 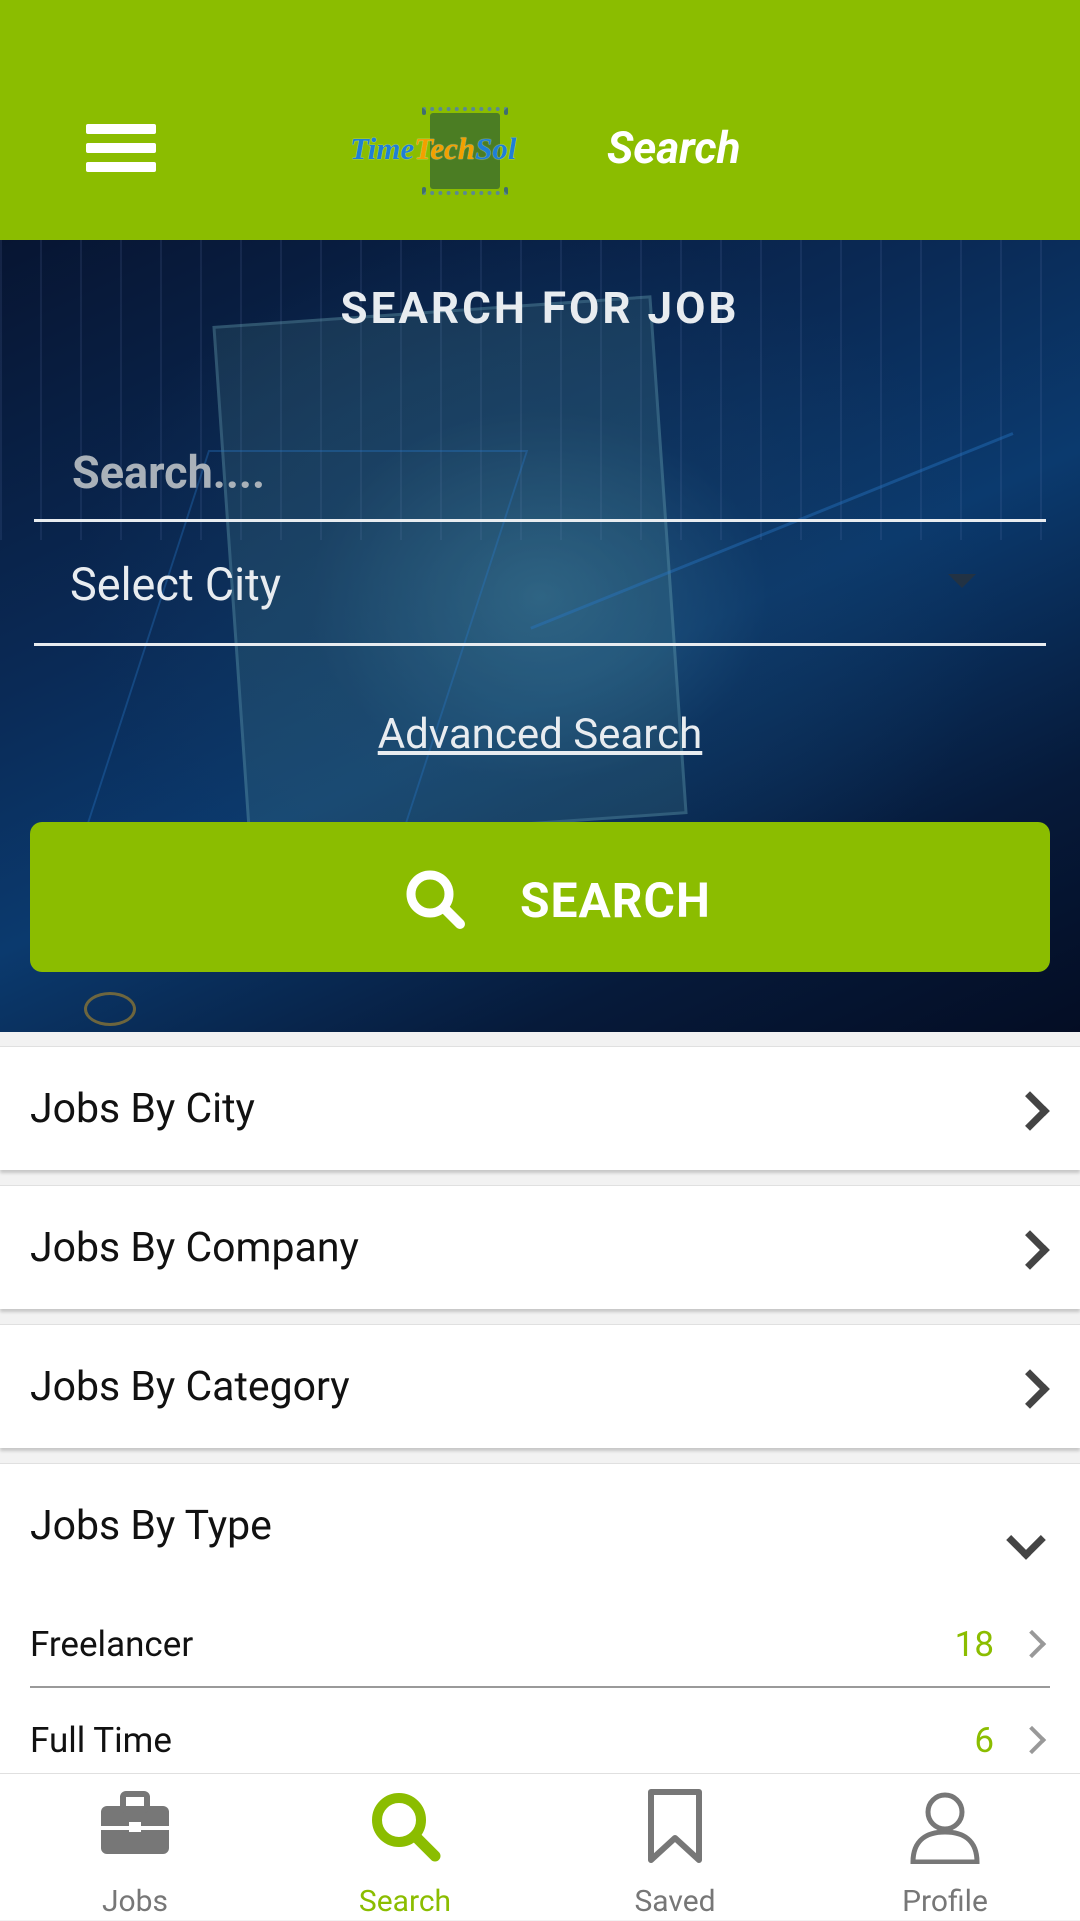 What do you see at coordinates (433, 148) in the screenshot?
I see `logo-text: TimeTechSol` at bounding box center [433, 148].